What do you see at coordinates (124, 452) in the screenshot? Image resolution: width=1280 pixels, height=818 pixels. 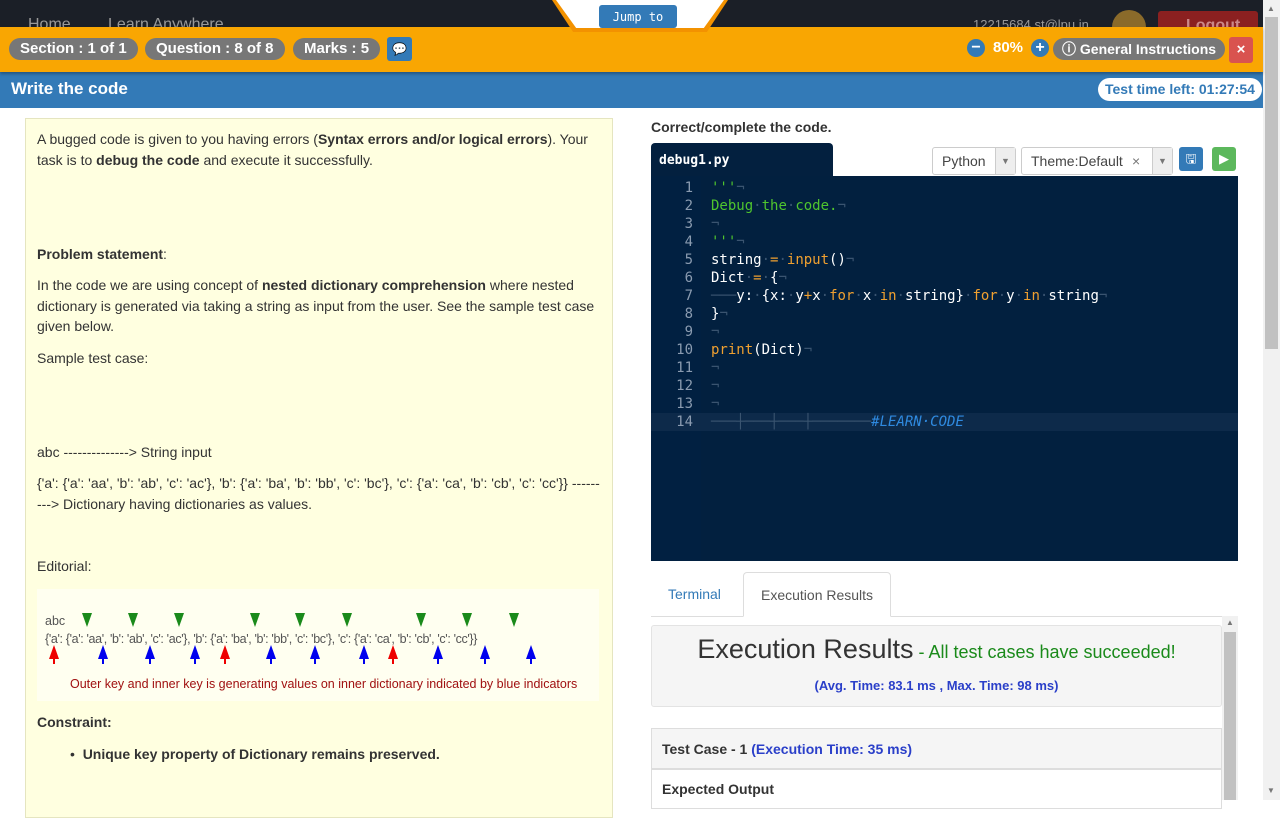 I see `sample-input: abc --------------> String input` at bounding box center [124, 452].